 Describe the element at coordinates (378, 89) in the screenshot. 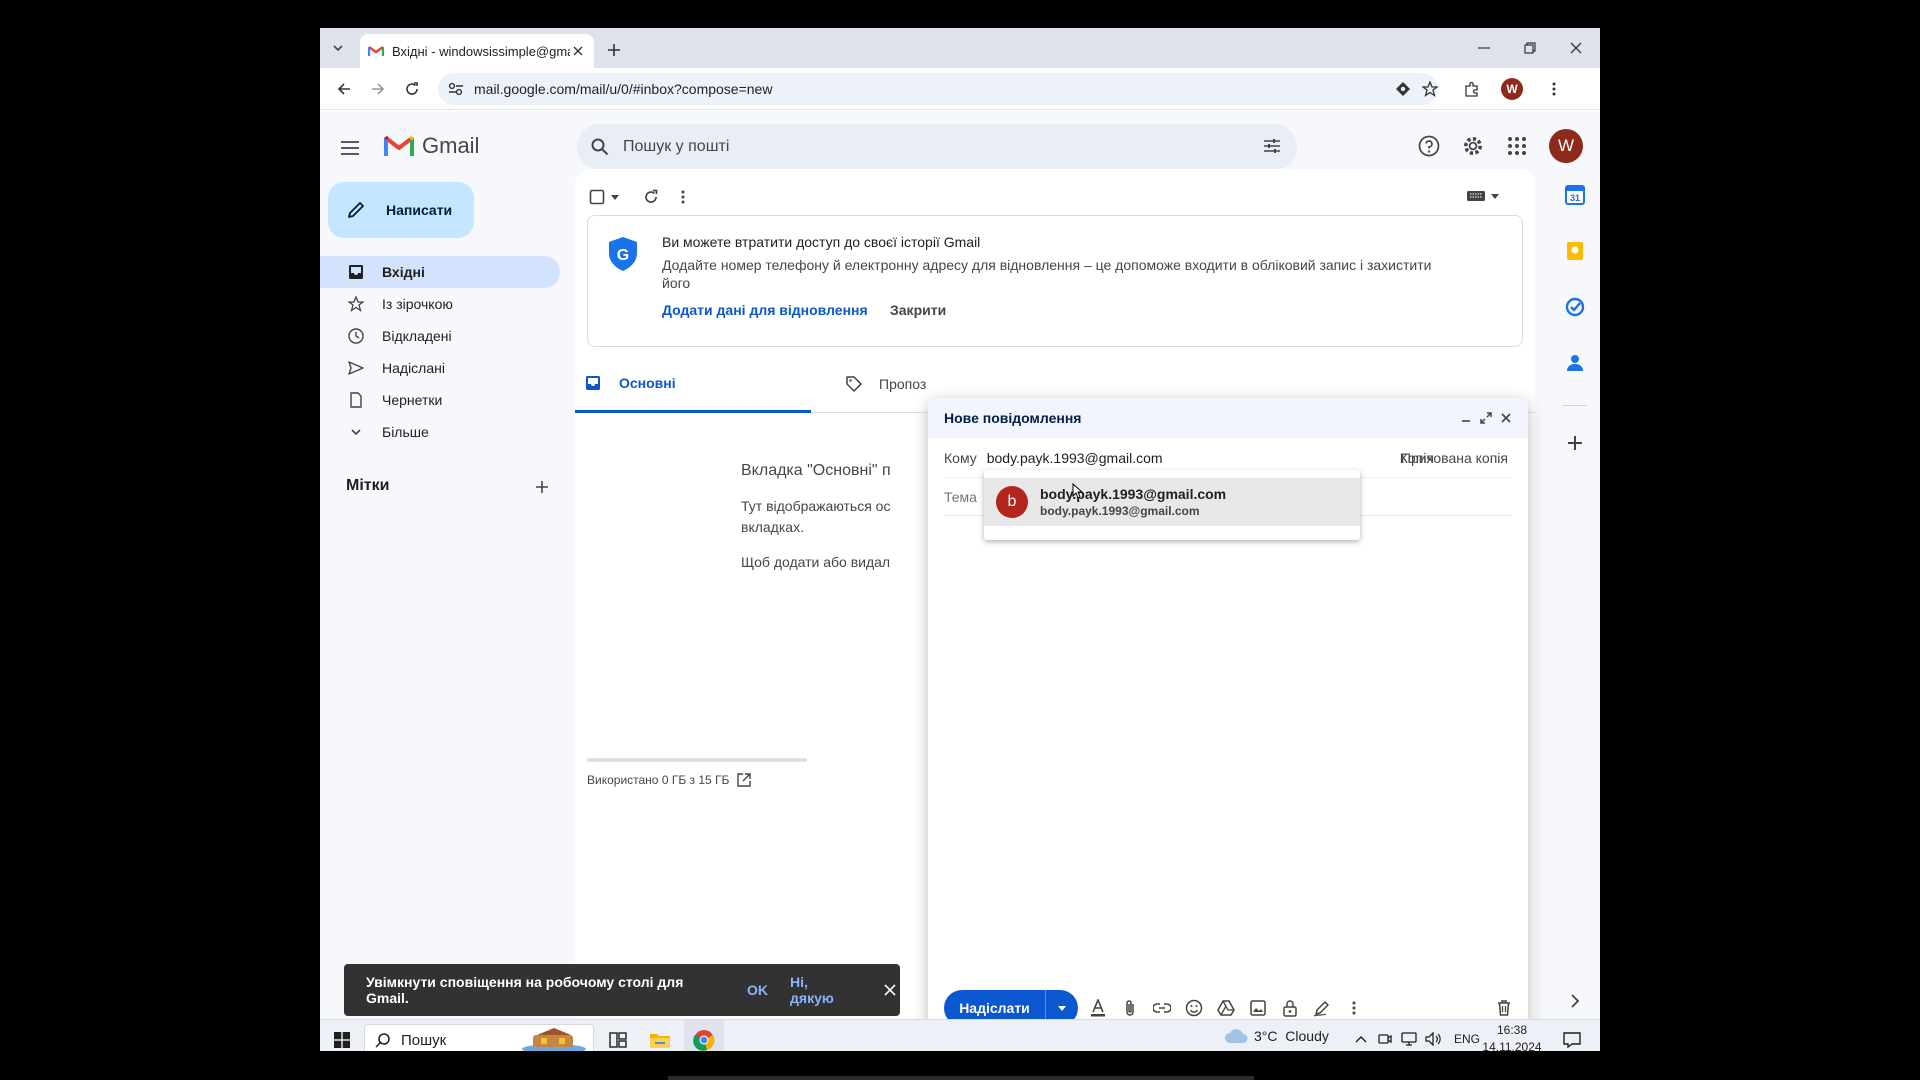

I see `forward-arrow-icon` at that location.